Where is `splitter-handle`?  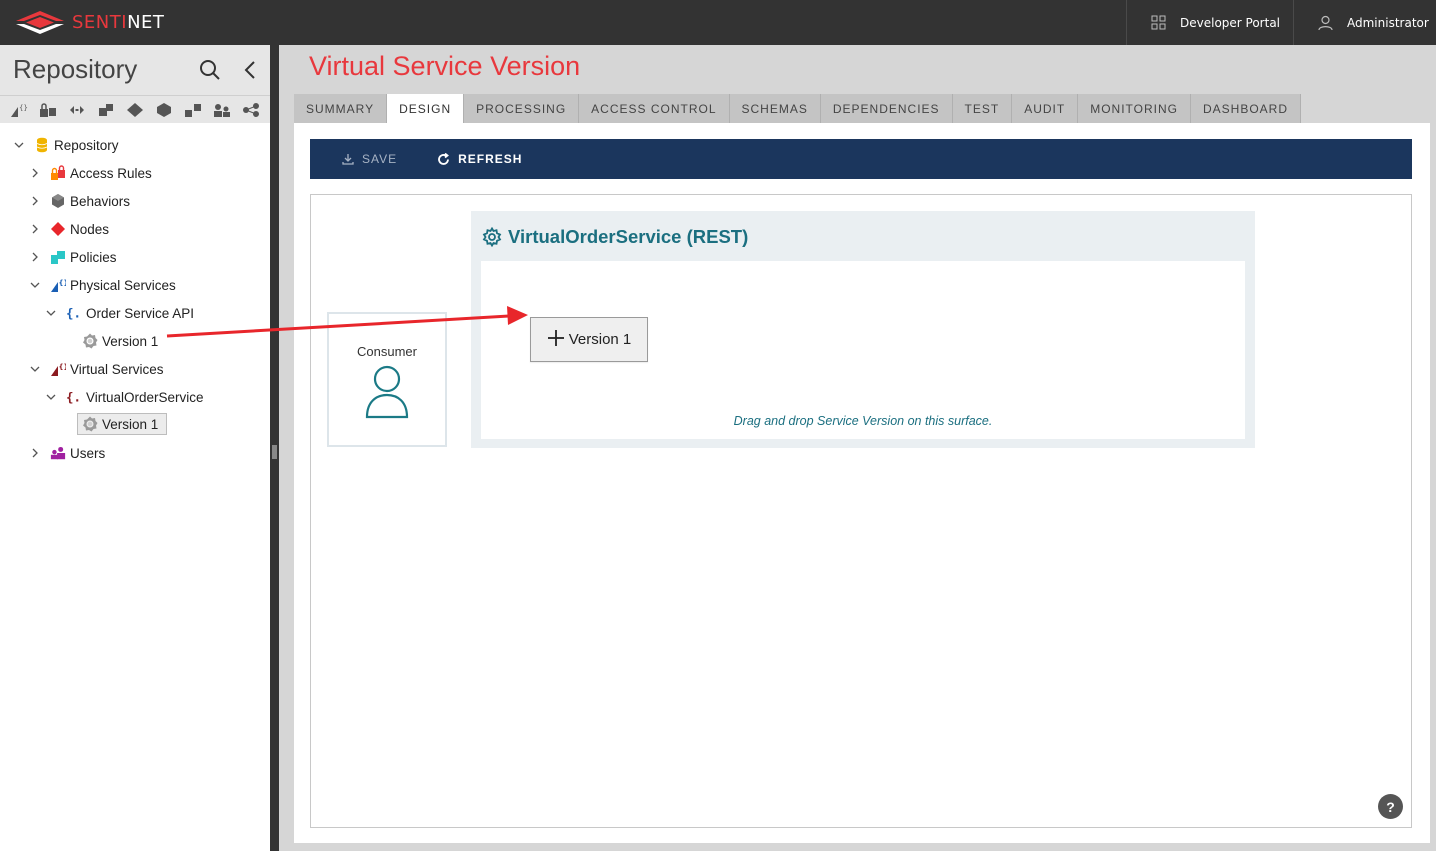
splitter-handle is located at coordinates (274, 452).